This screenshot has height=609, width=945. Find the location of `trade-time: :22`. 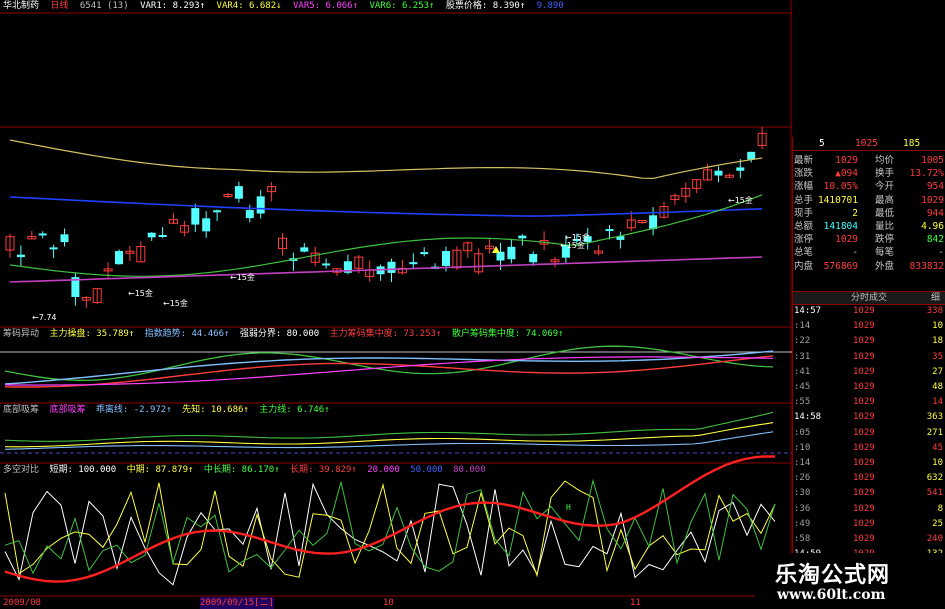

trade-time: :22 is located at coordinates (802, 341).